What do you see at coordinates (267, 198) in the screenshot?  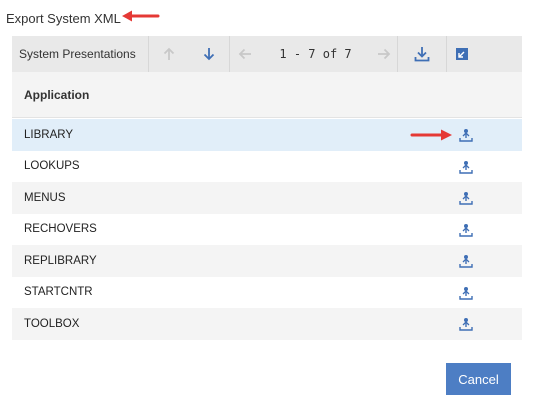 I see `table-row: MENUS` at bounding box center [267, 198].